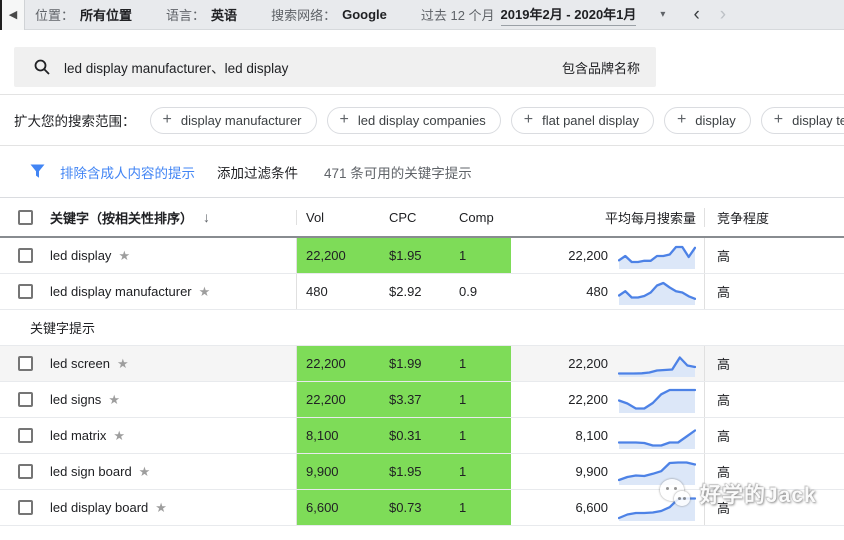 Image resolution: width=844 pixels, height=540 pixels. What do you see at coordinates (257, 172) in the screenshot?
I see `add-filter-button: 添加过滤条件` at bounding box center [257, 172].